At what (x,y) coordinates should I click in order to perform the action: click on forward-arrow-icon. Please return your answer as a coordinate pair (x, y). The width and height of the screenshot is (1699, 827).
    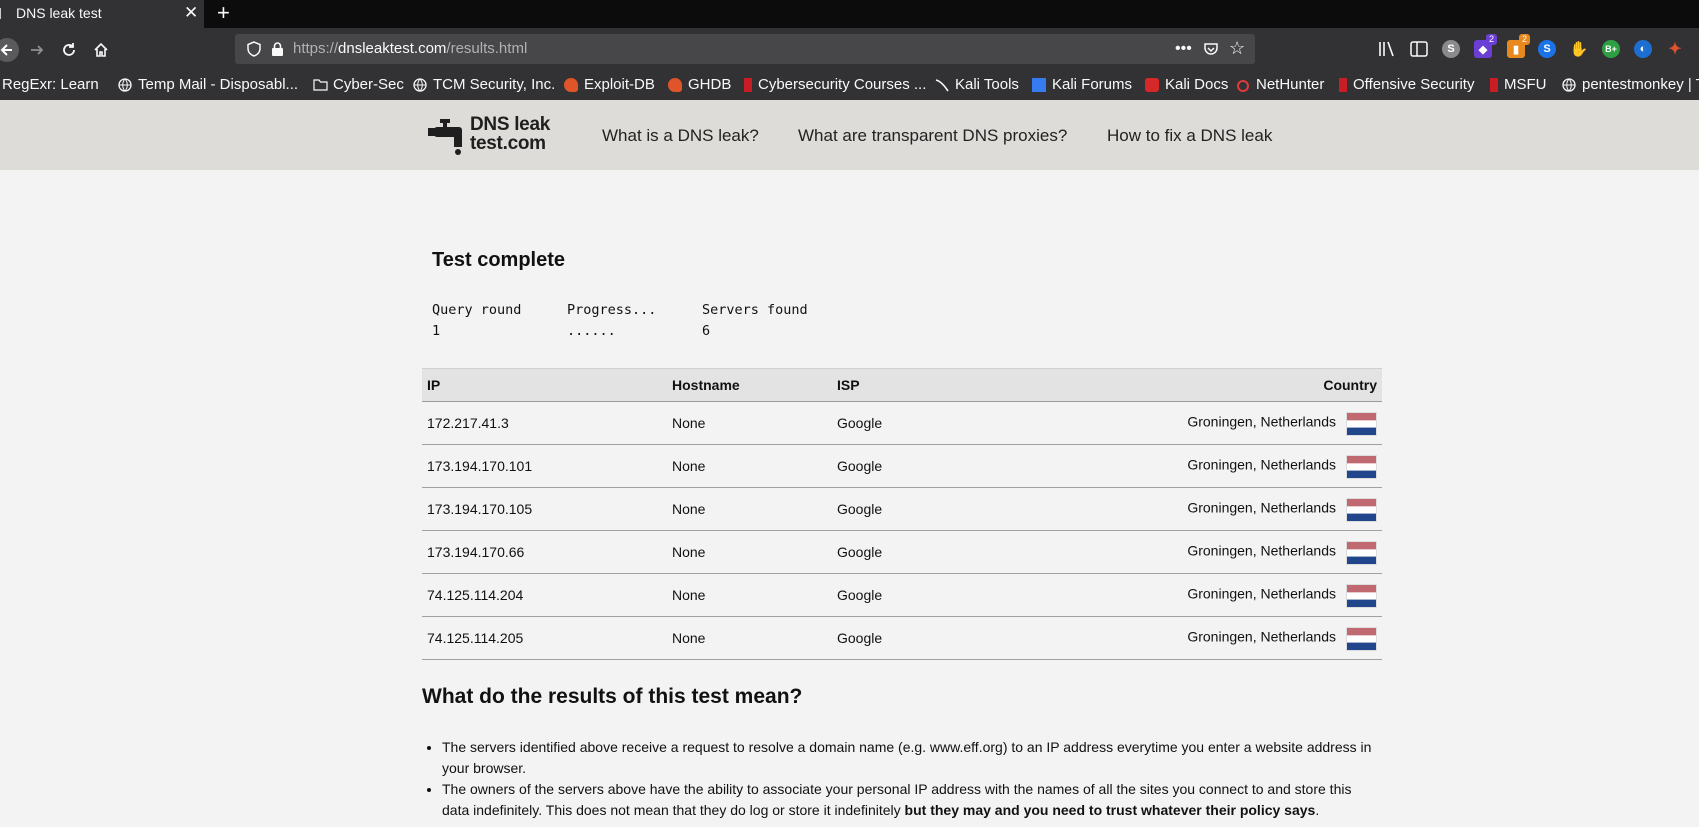
    Looking at the image, I should click on (37, 49).